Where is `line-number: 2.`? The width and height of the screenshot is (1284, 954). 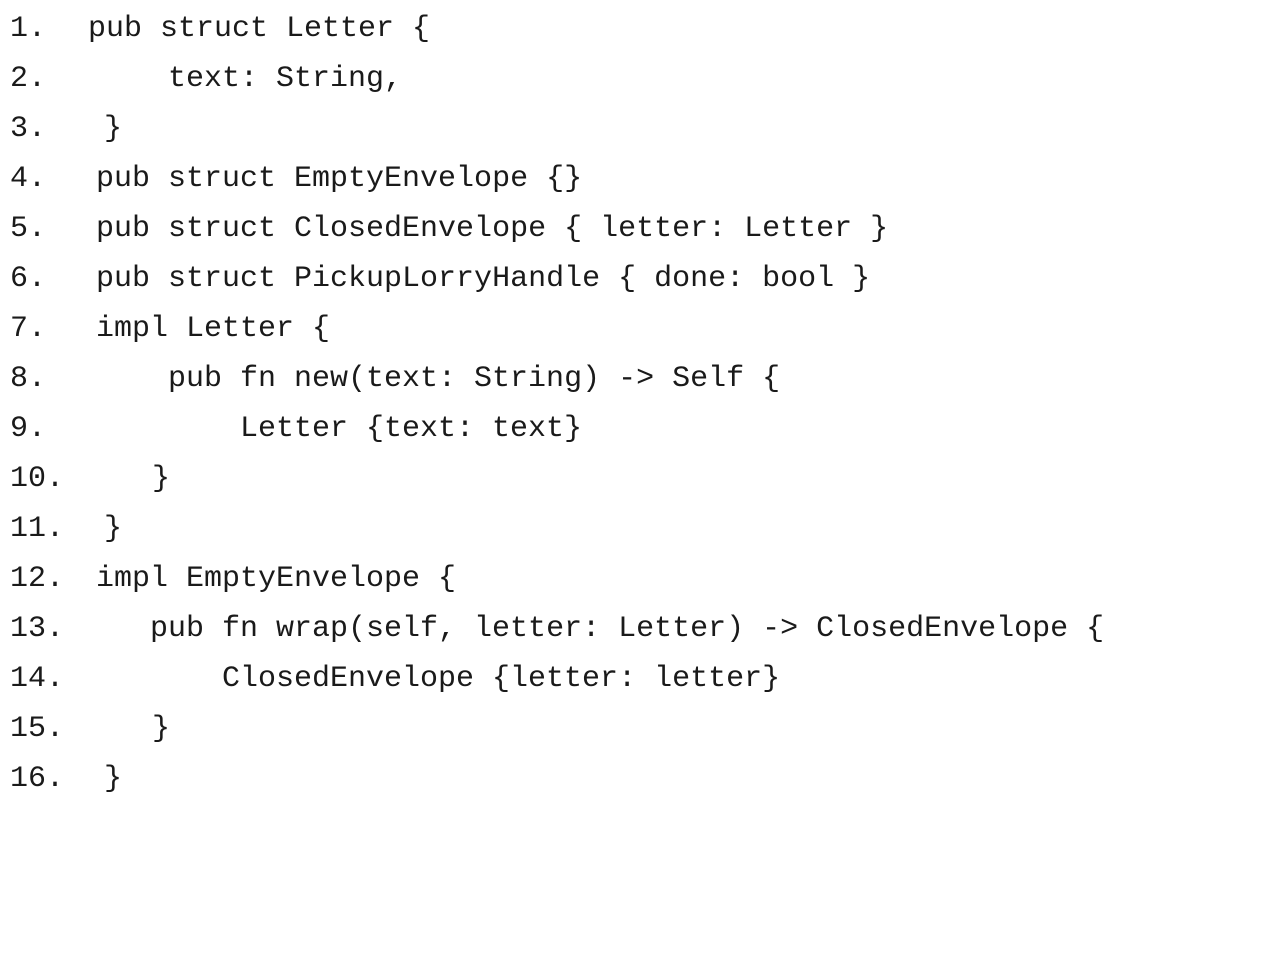 line-number: 2. is located at coordinates (28, 79).